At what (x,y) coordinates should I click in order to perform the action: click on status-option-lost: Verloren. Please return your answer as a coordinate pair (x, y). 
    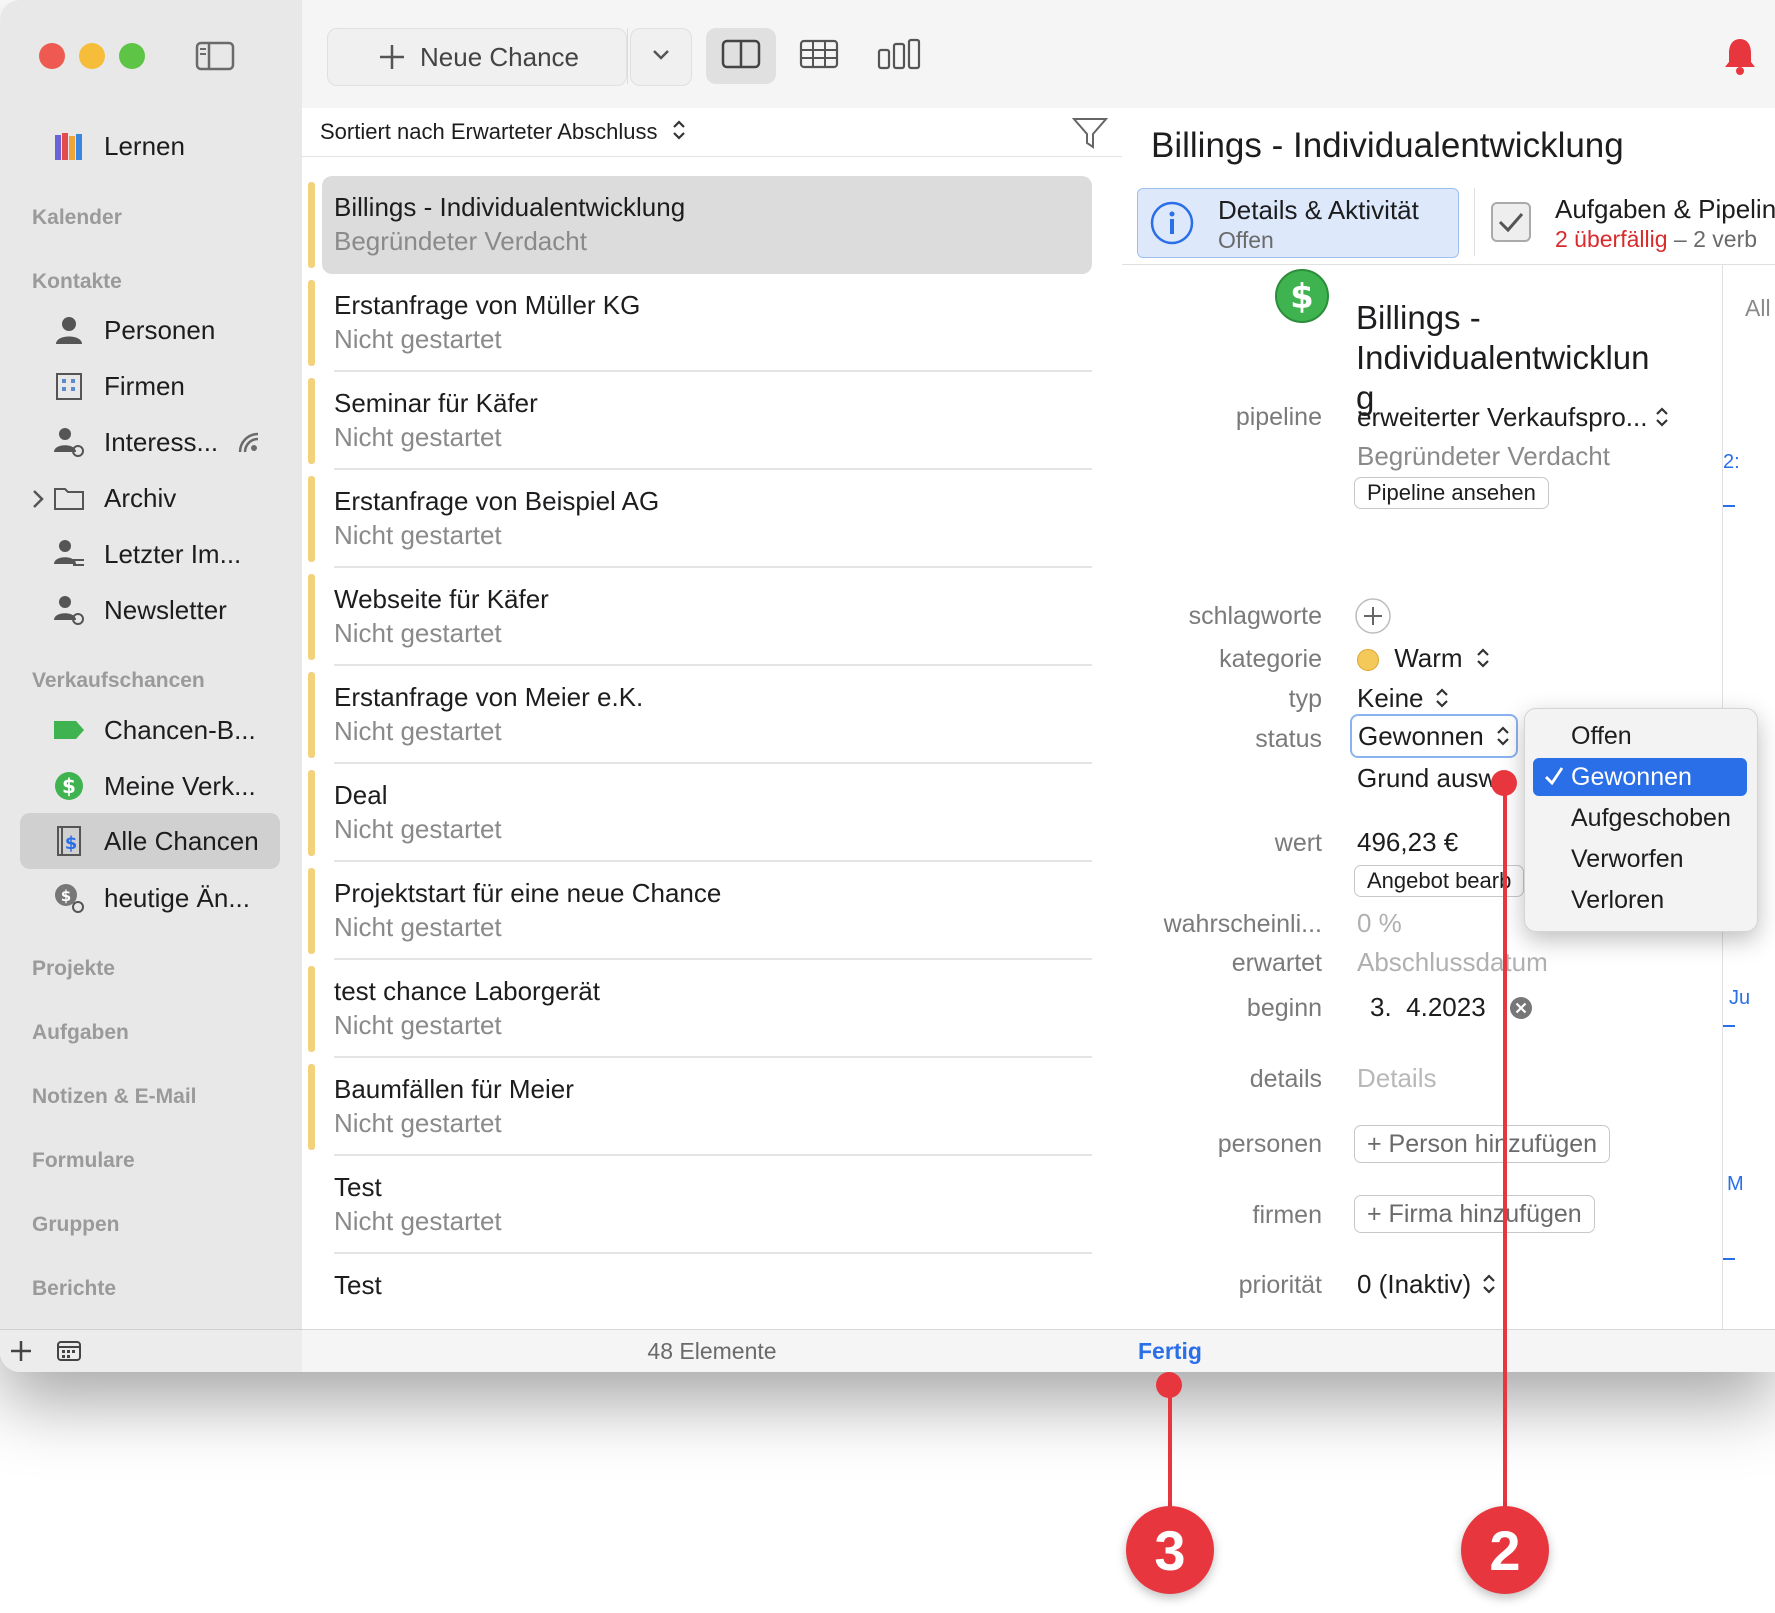
    Looking at the image, I should click on (1640, 900).